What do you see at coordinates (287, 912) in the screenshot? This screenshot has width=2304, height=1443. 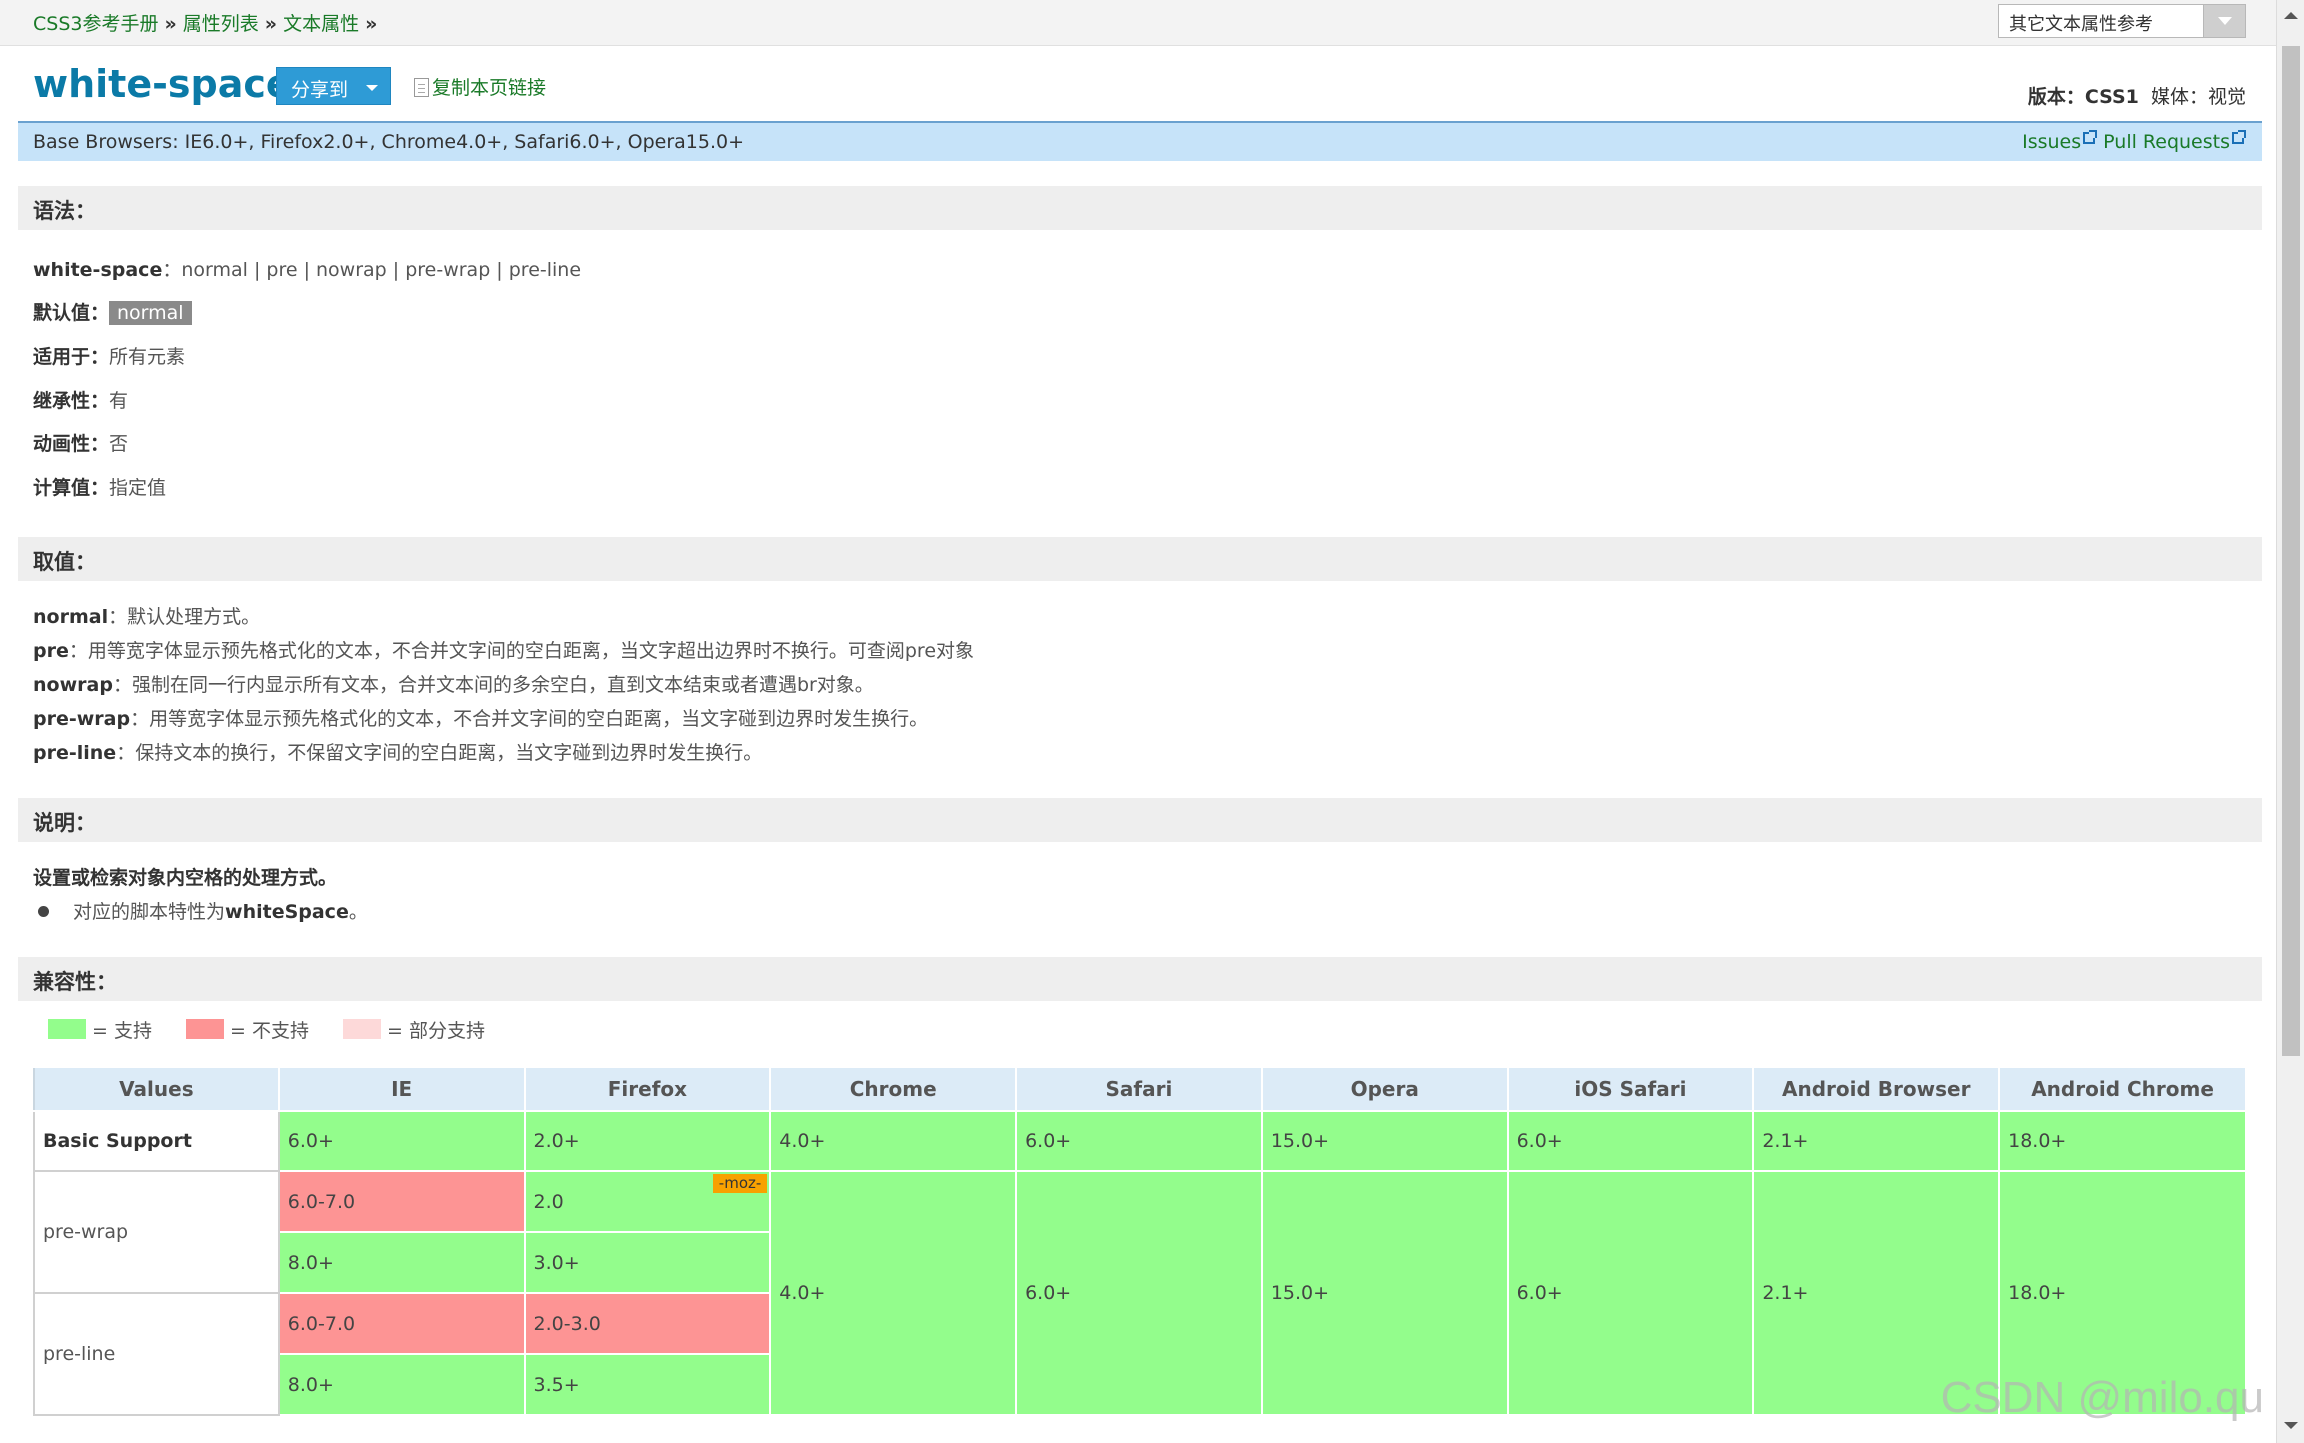 I see `bullet-bold: whiteSpace` at bounding box center [287, 912].